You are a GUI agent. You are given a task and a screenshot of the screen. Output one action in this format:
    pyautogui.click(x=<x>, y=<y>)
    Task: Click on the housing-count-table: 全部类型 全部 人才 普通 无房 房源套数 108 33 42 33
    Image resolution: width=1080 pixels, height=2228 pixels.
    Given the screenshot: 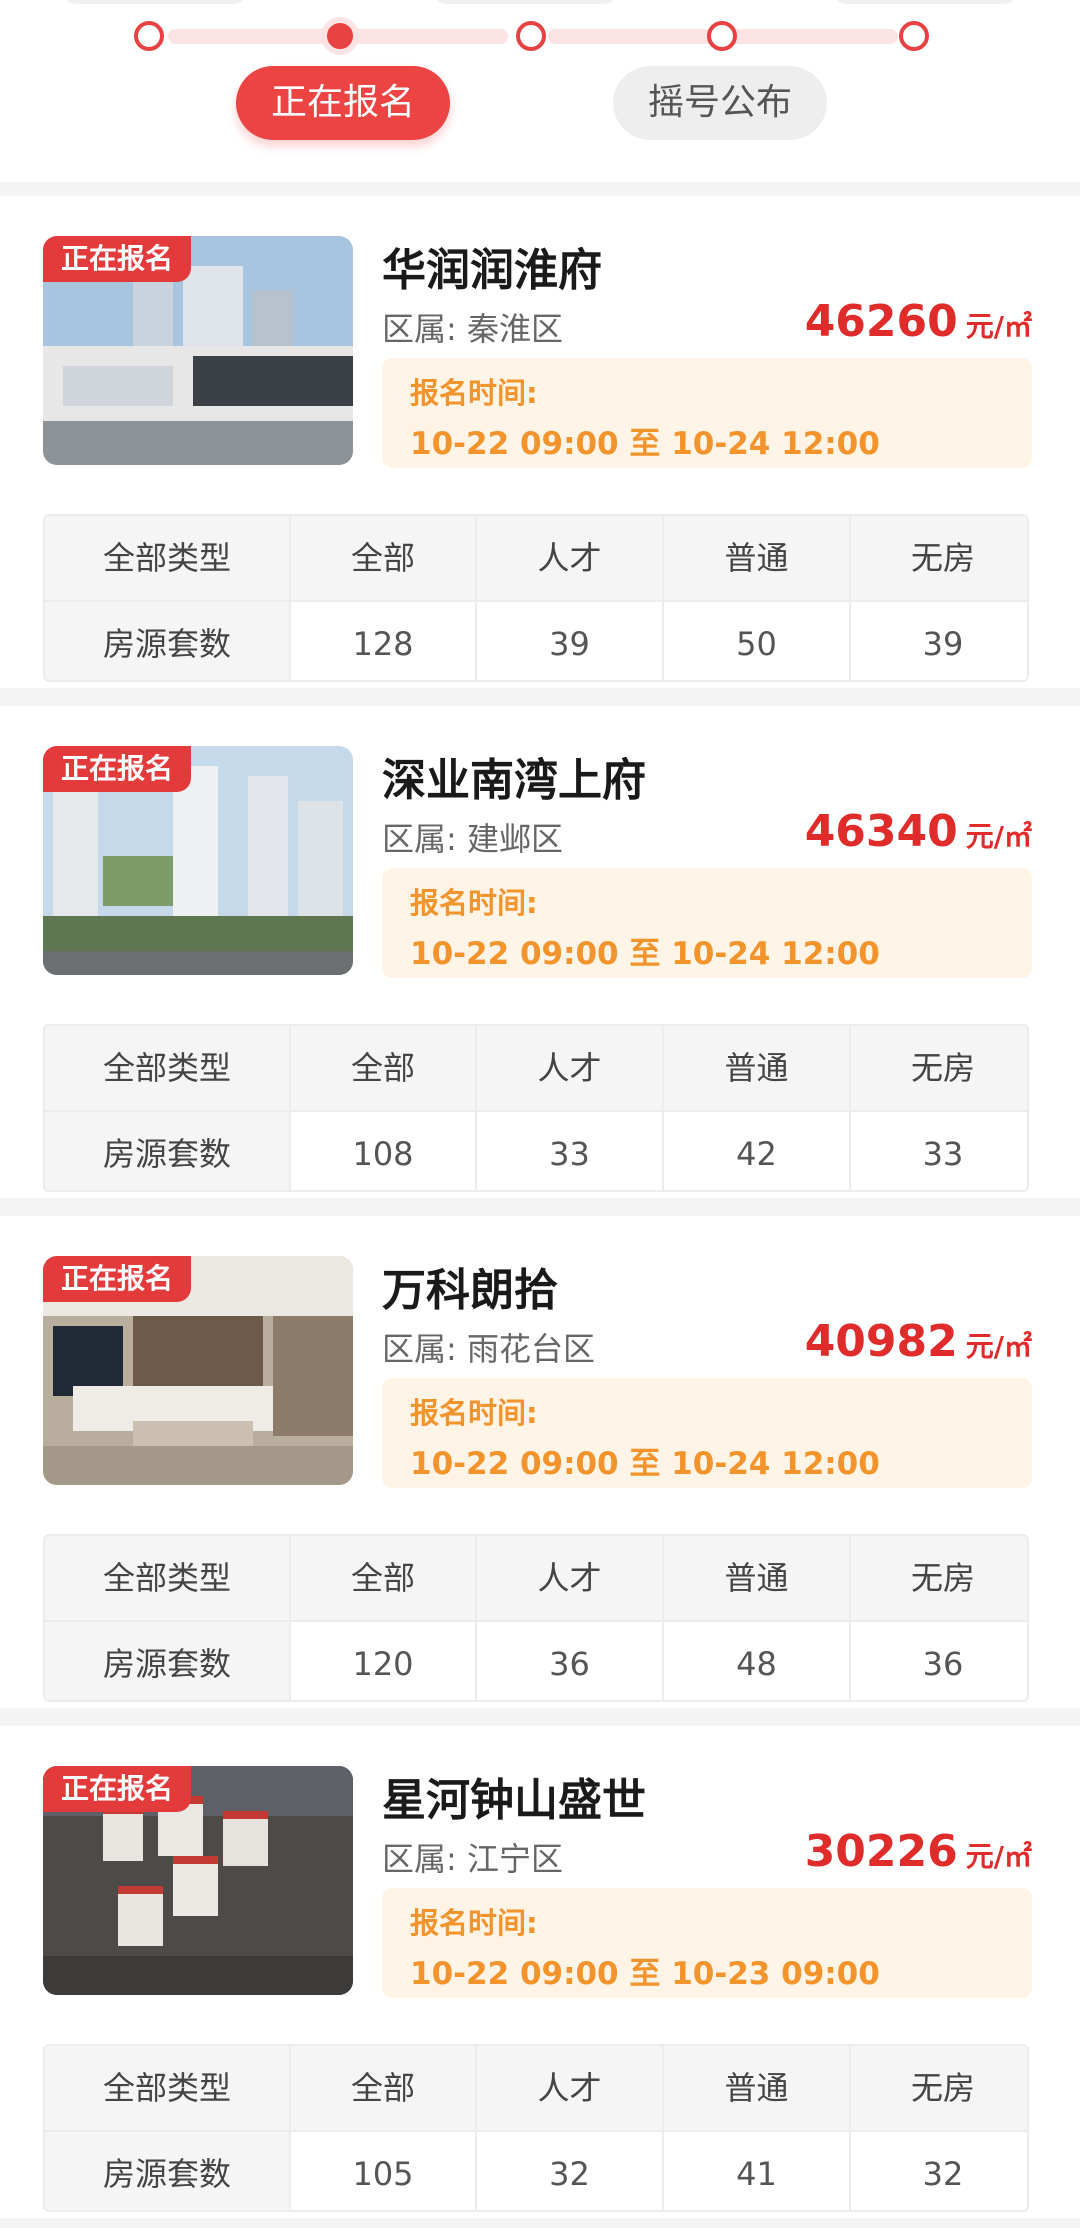 What is the action you would take?
    pyautogui.click(x=536, y=1108)
    